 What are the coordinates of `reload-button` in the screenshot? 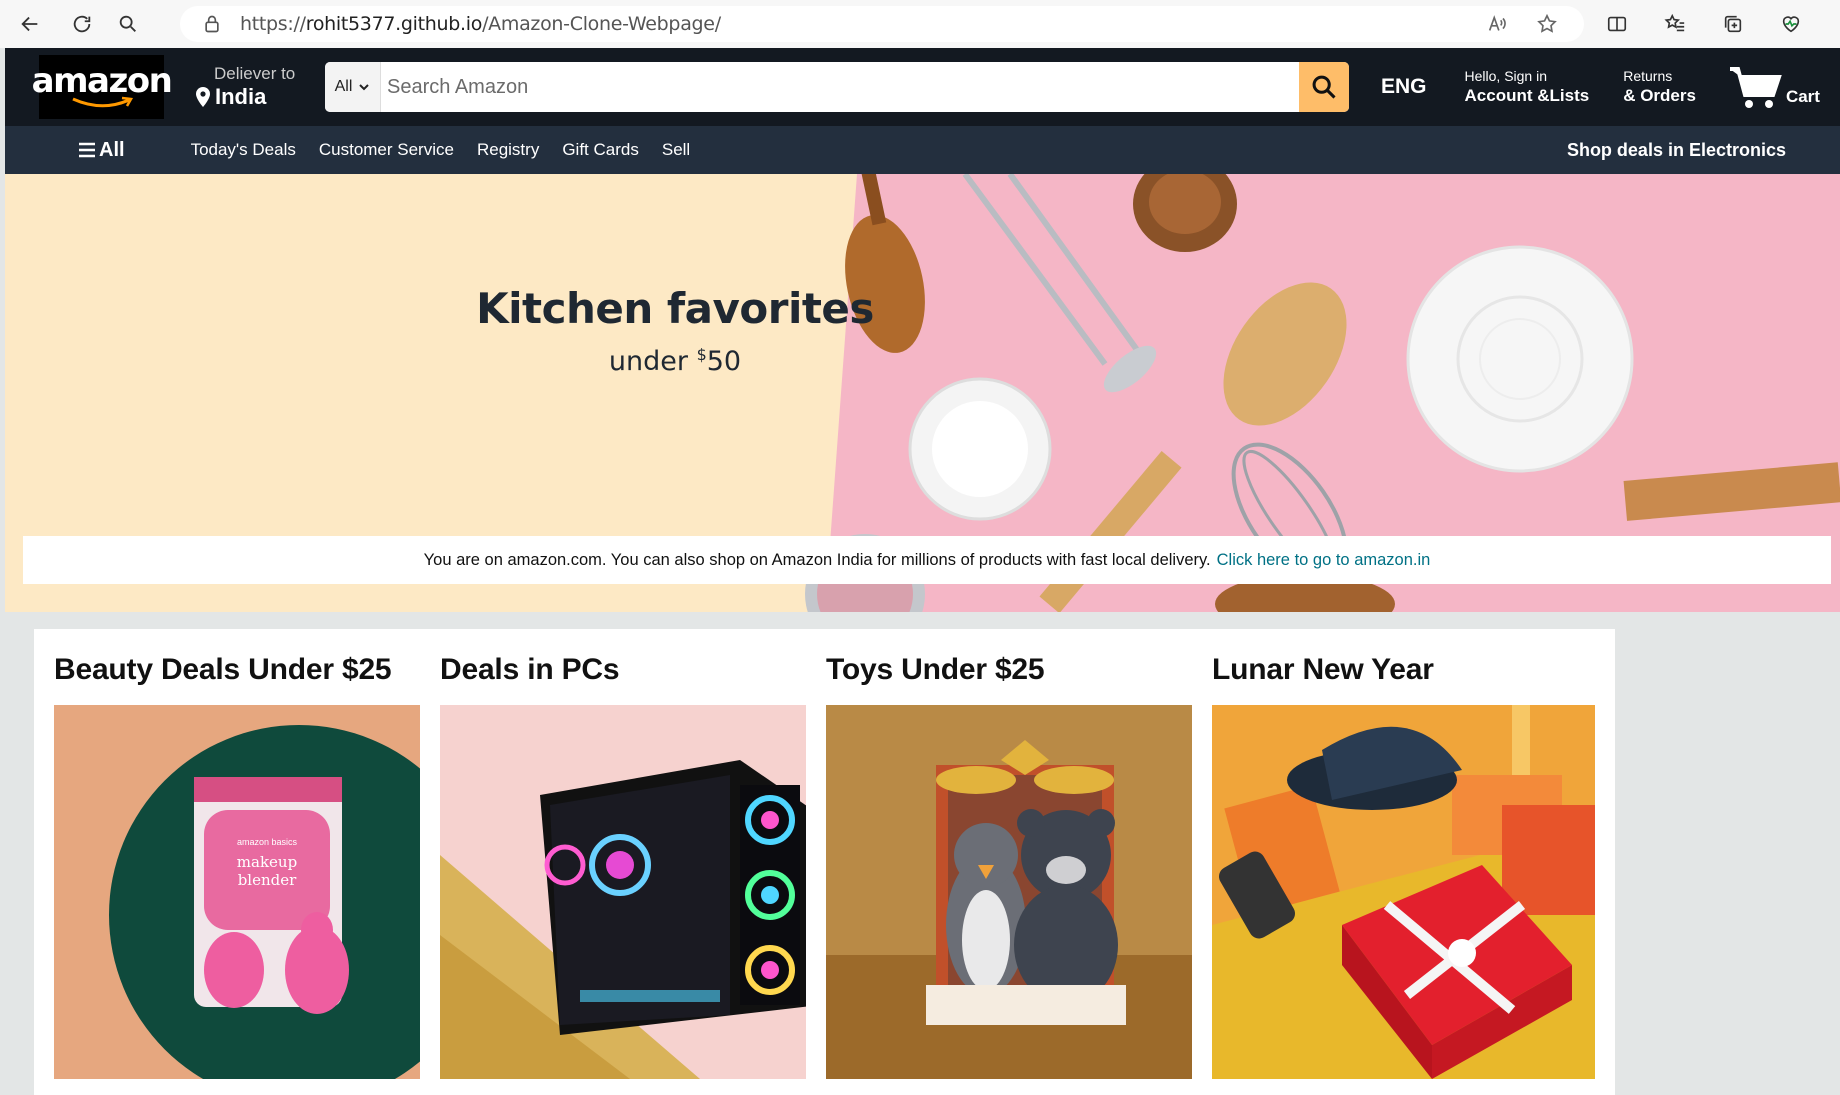 It's located at (82, 24).